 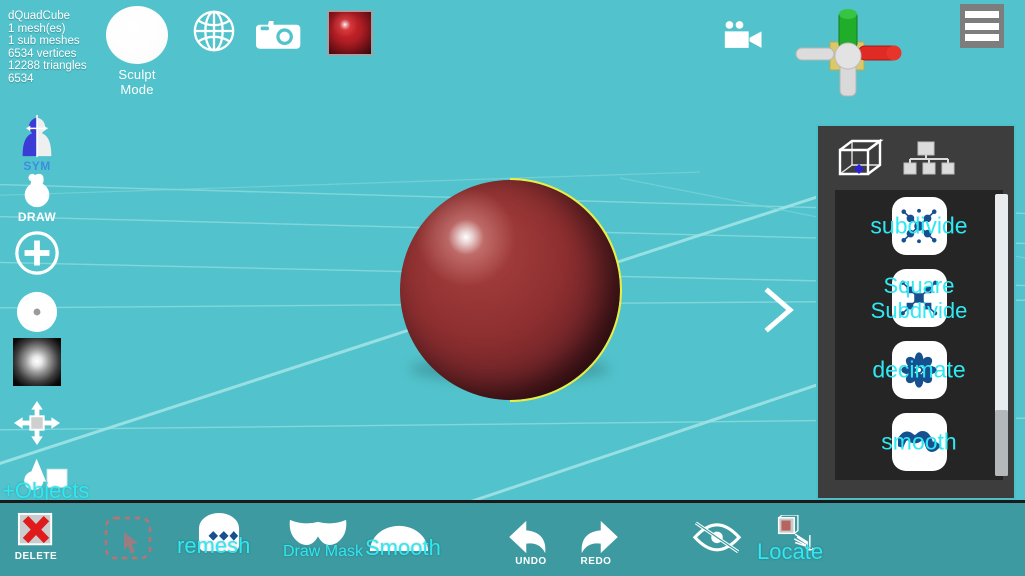 I want to click on sidebar-item-symmetry: SYM, so click(x=37, y=144).